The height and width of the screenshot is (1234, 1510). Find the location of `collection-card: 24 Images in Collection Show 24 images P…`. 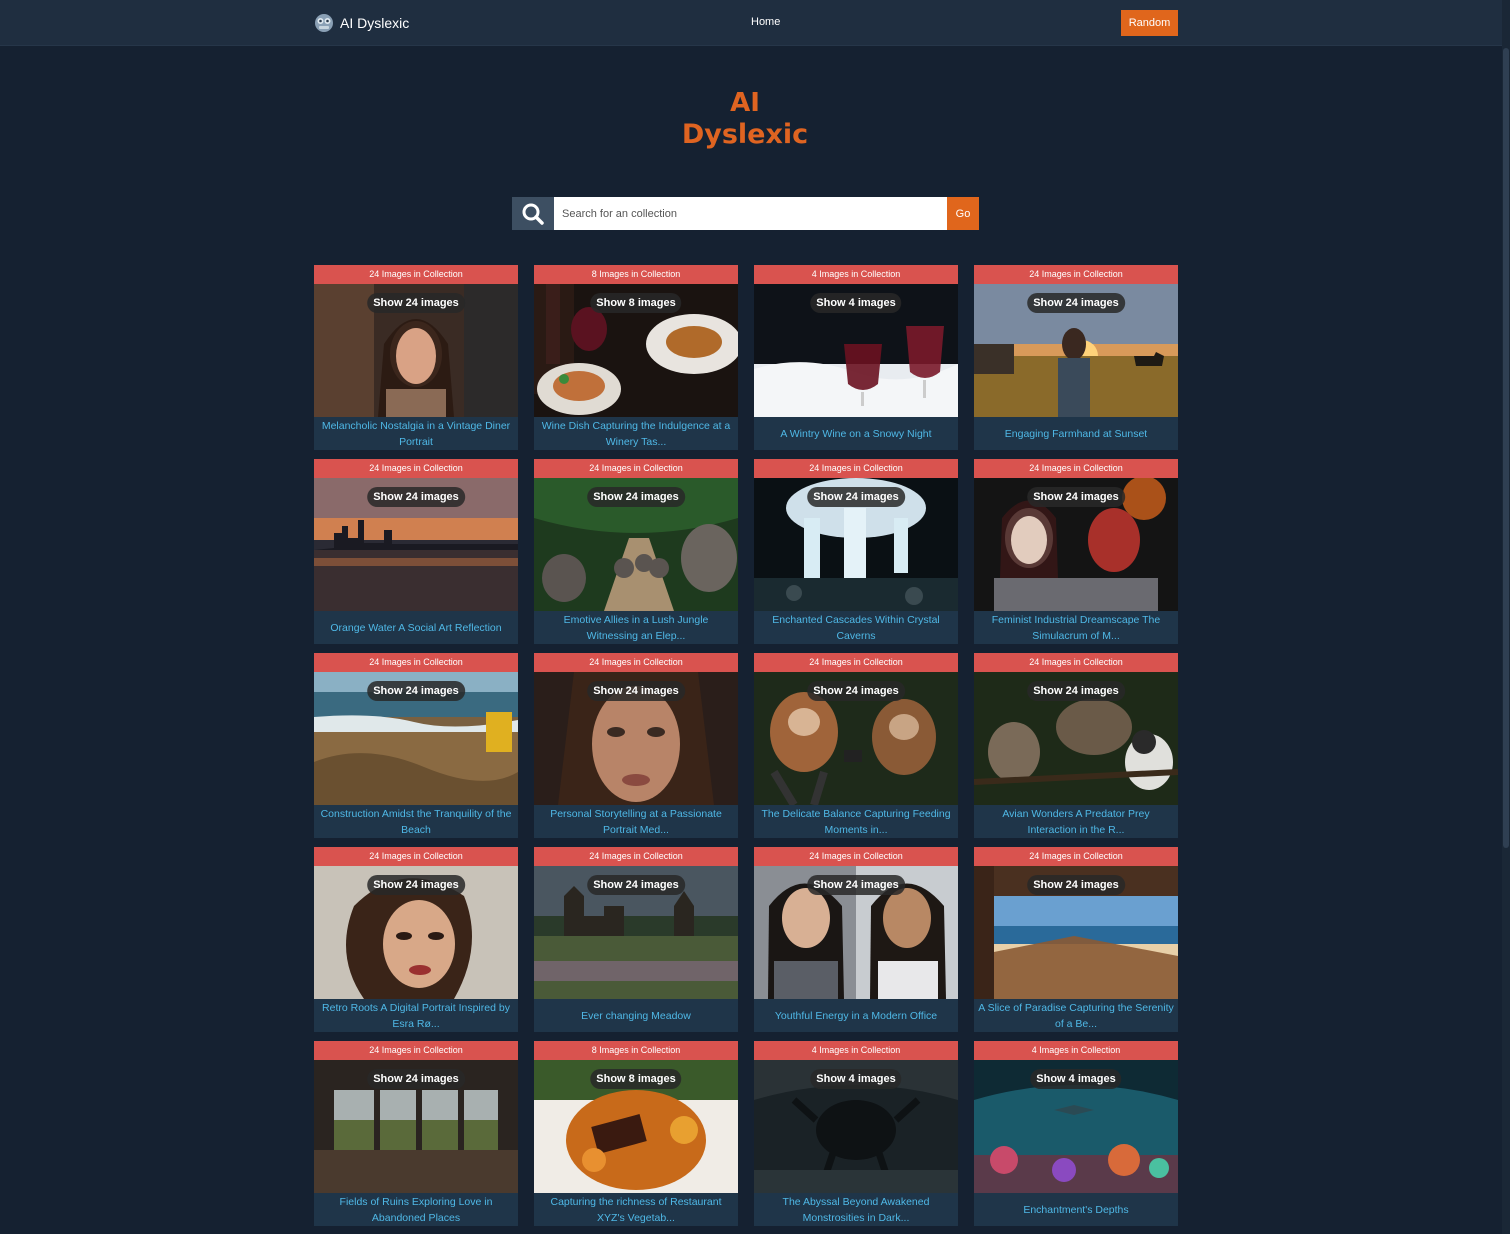

collection-card: 24 Images in Collection Show 24 images P… is located at coordinates (636, 745).